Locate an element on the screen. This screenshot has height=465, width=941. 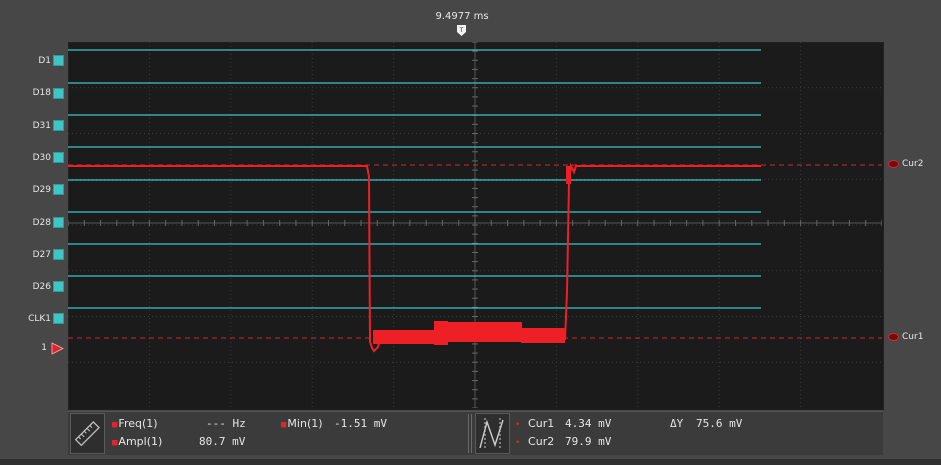
channel-d29-marker is located at coordinates (58, 189).